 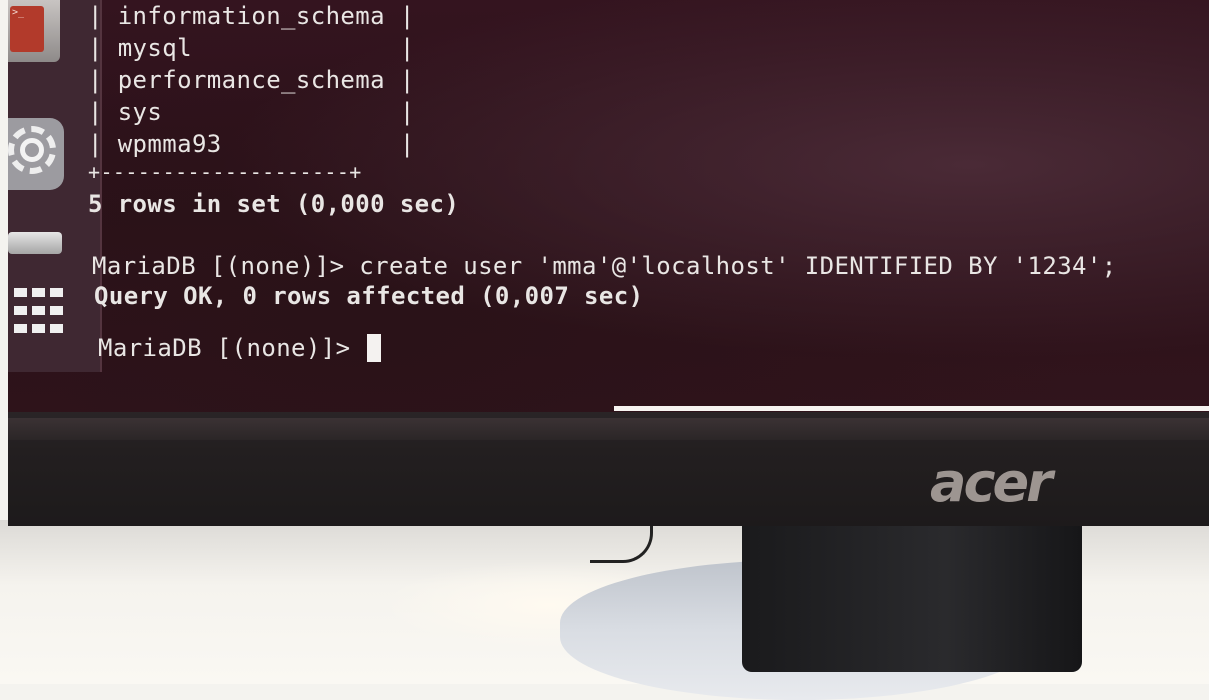 I want to click on prompt-line: MariaDB [(none)]>, so click(x=240, y=348).